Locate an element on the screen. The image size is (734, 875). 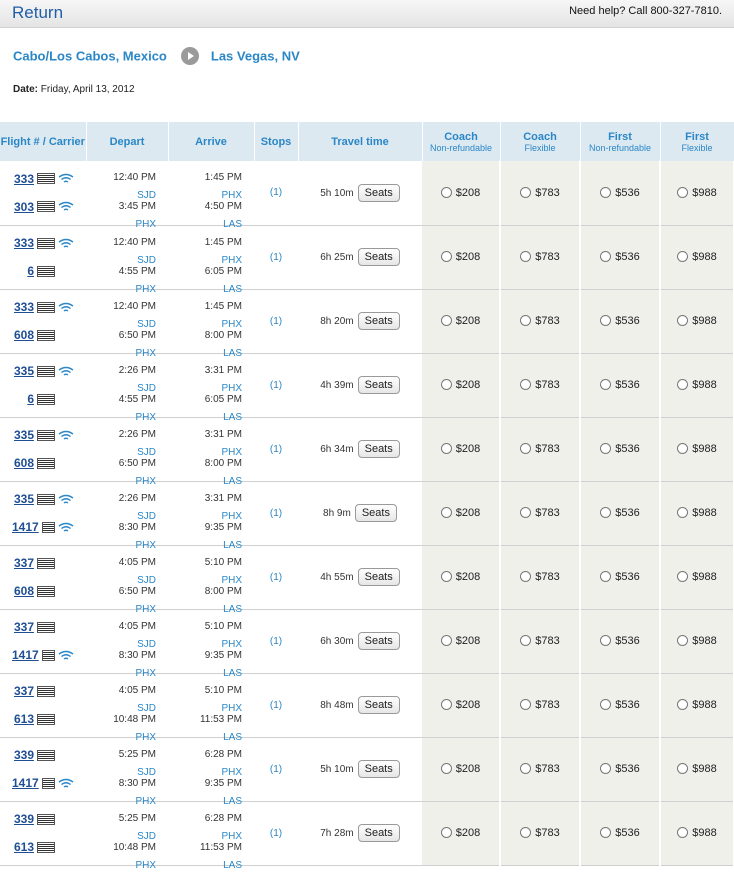
flight-number-link: 608 is located at coordinates (24, 335).